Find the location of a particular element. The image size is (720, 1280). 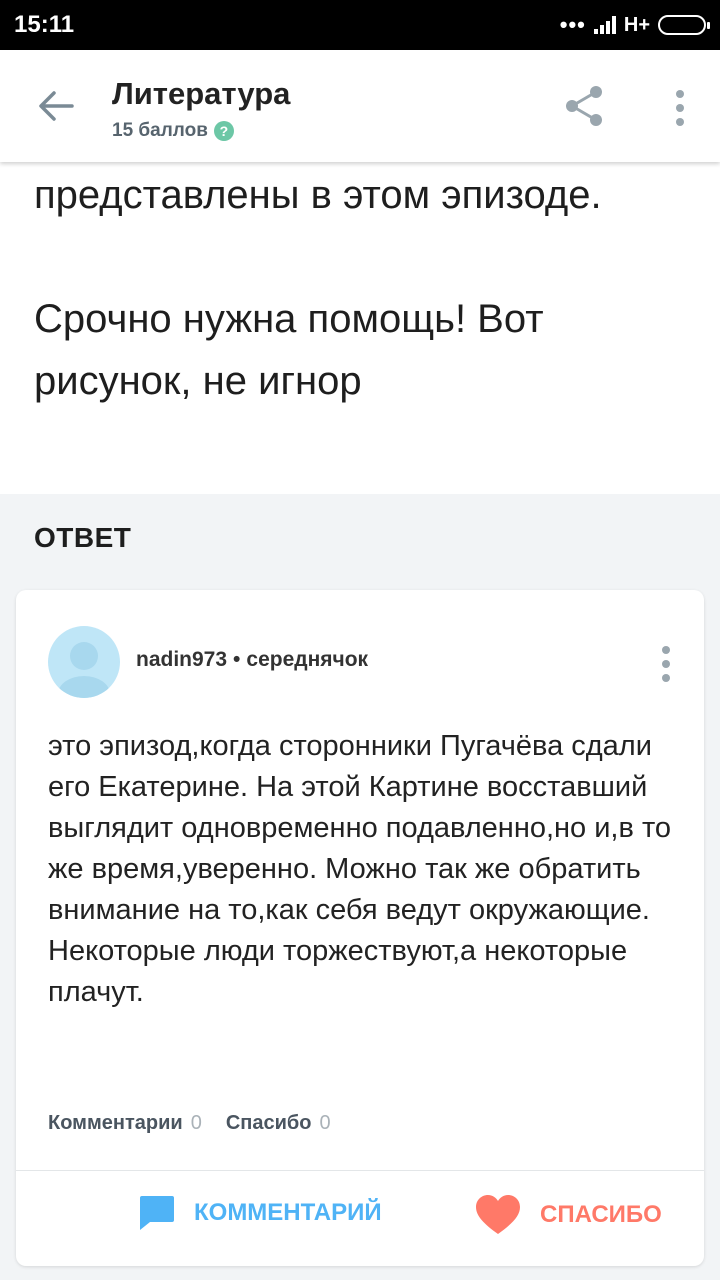

signal-icon is located at coordinates (604, 25).